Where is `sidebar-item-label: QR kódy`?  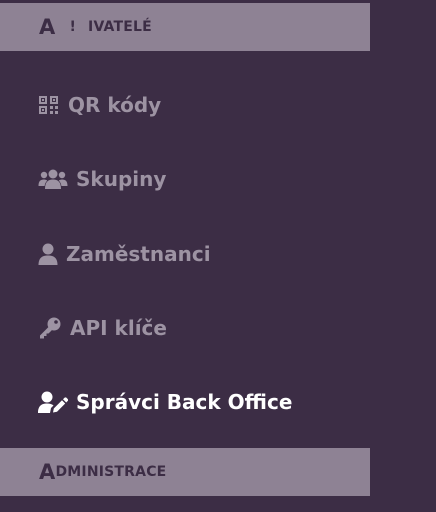 sidebar-item-label: QR kódy is located at coordinates (115, 105).